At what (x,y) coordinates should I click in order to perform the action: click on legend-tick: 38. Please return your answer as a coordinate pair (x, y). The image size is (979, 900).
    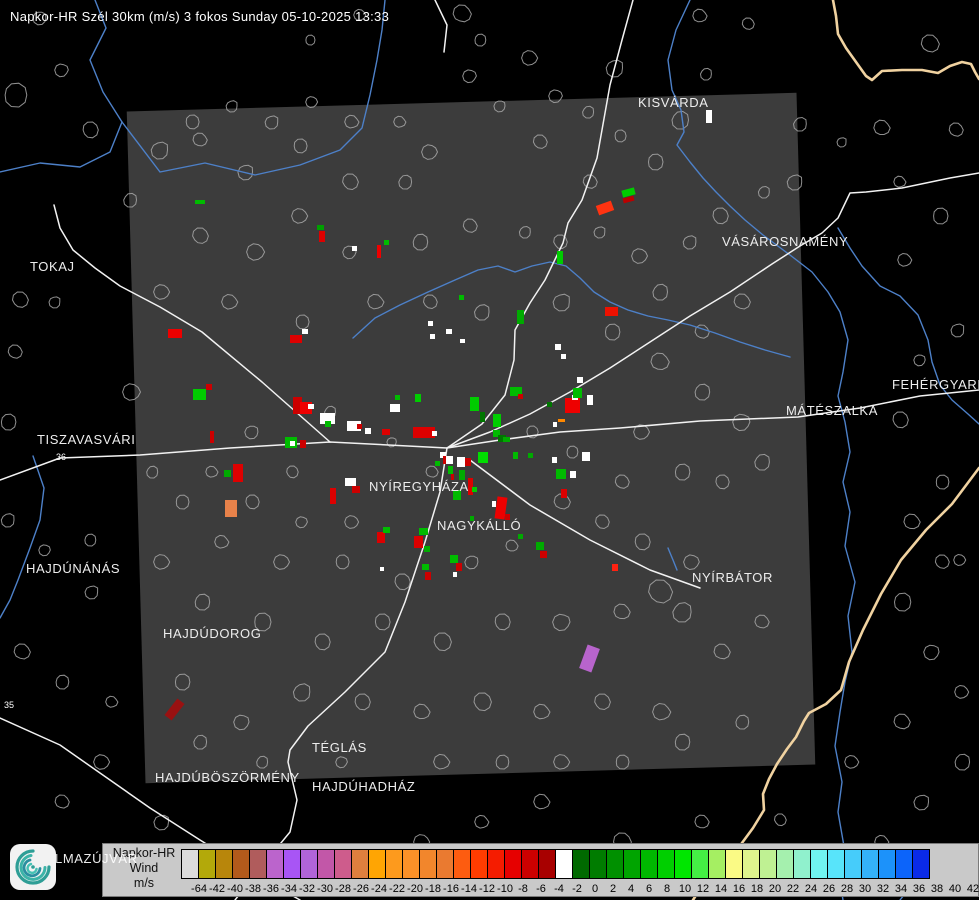
    Looking at the image, I should click on (937, 889).